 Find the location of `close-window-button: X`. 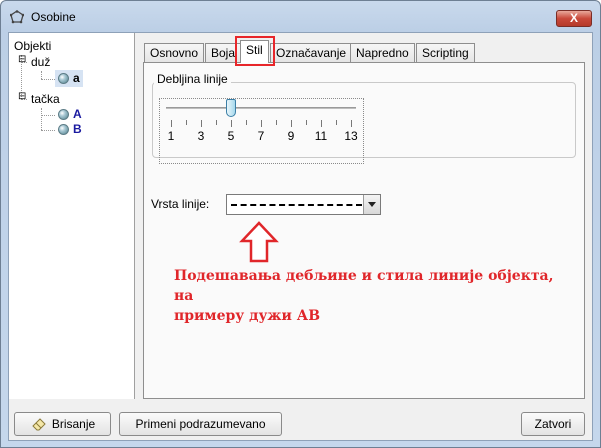

close-window-button: X is located at coordinates (574, 18).